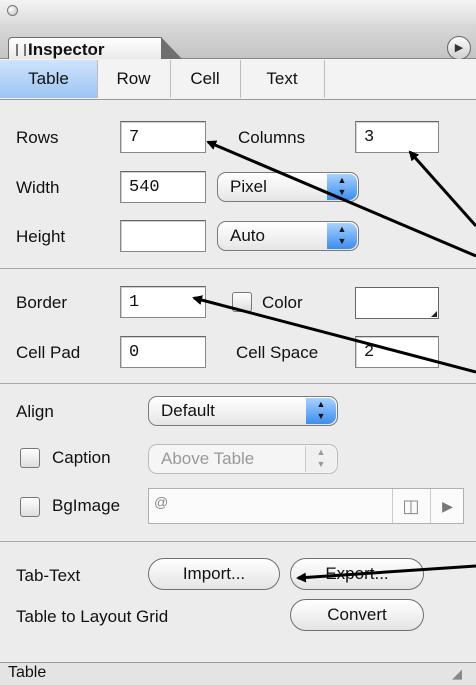 The height and width of the screenshot is (685, 476). What do you see at coordinates (386, 573) in the screenshot?
I see `arrow-to-export` at bounding box center [386, 573].